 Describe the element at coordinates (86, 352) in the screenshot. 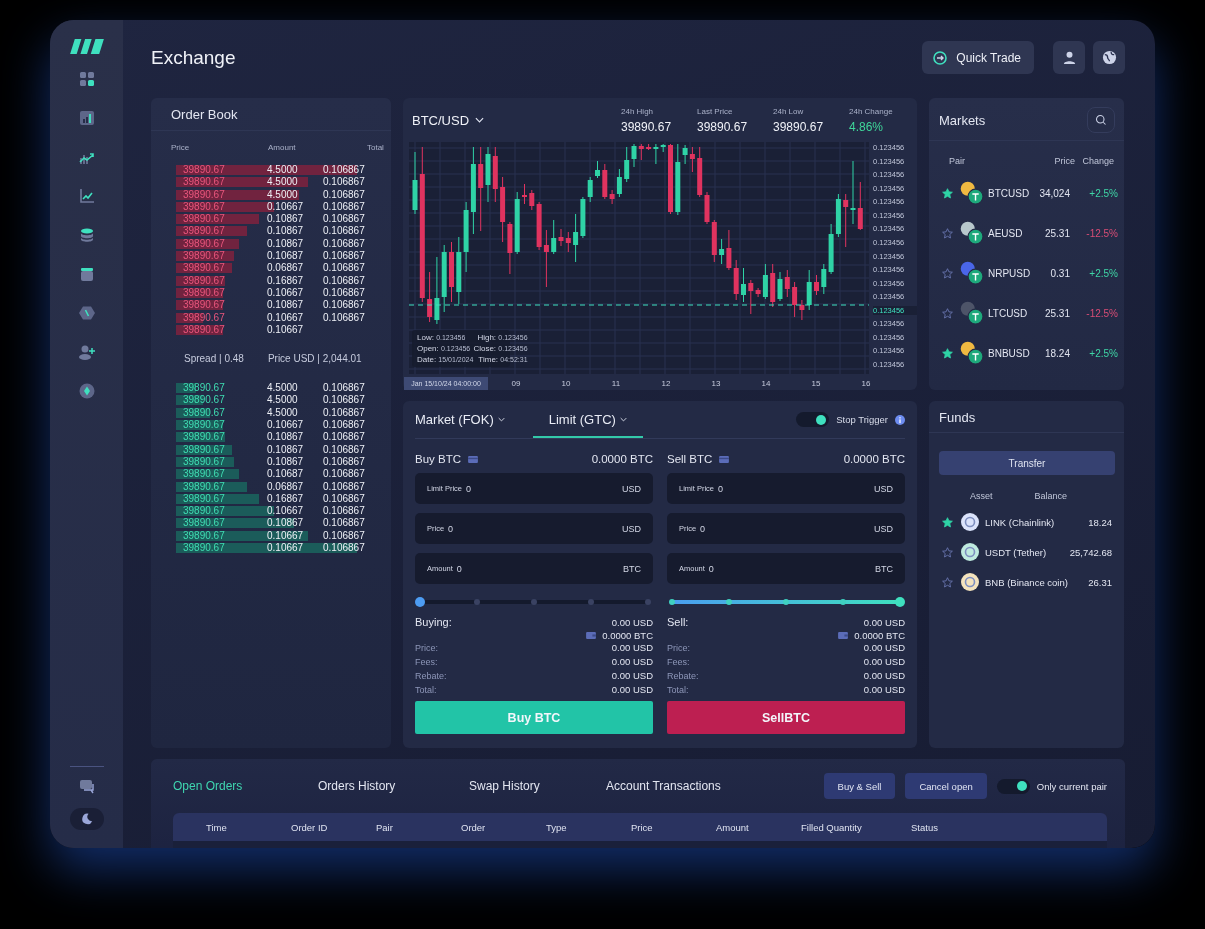

I see `add-user-icon` at that location.